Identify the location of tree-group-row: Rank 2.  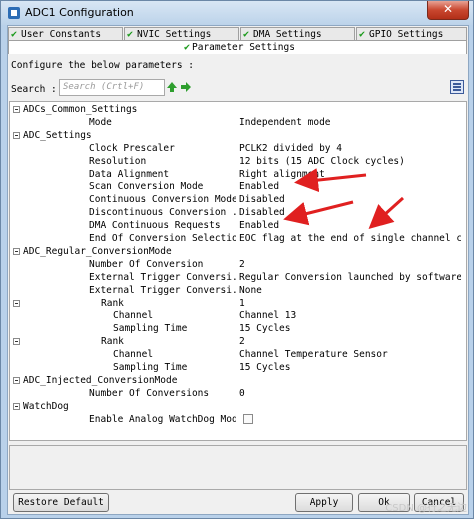
(238, 341).